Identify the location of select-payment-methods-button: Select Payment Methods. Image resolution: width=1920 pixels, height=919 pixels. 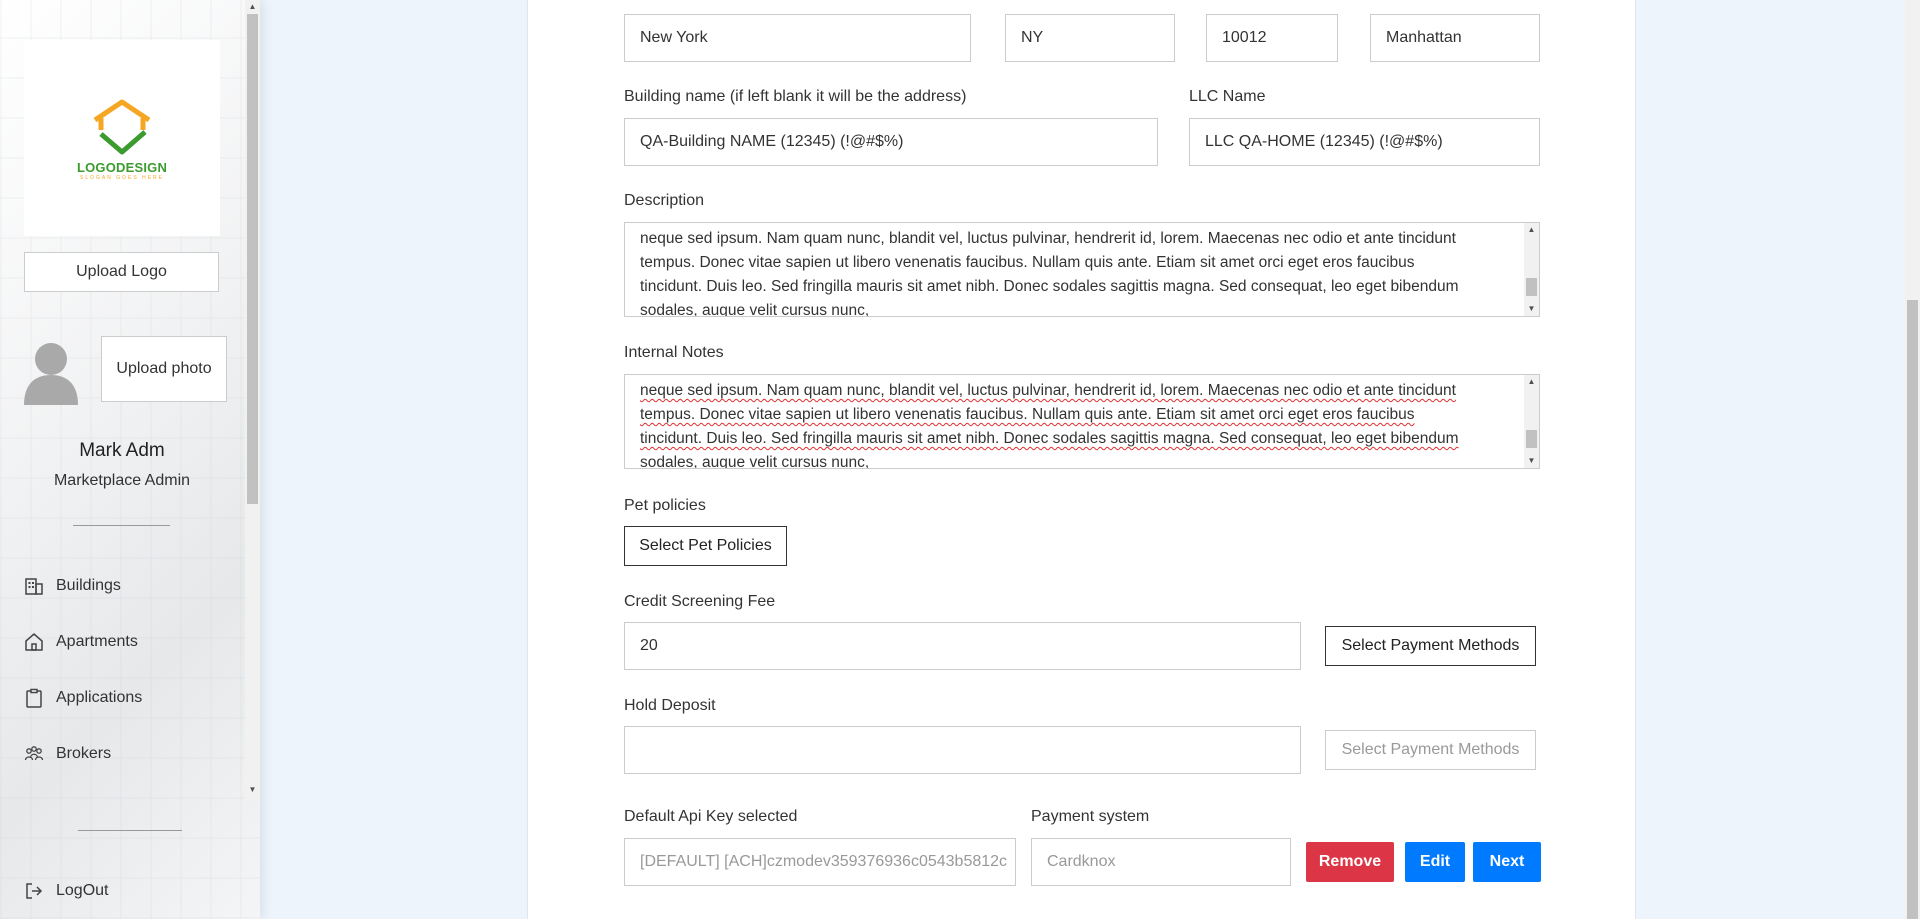
(1430, 646).